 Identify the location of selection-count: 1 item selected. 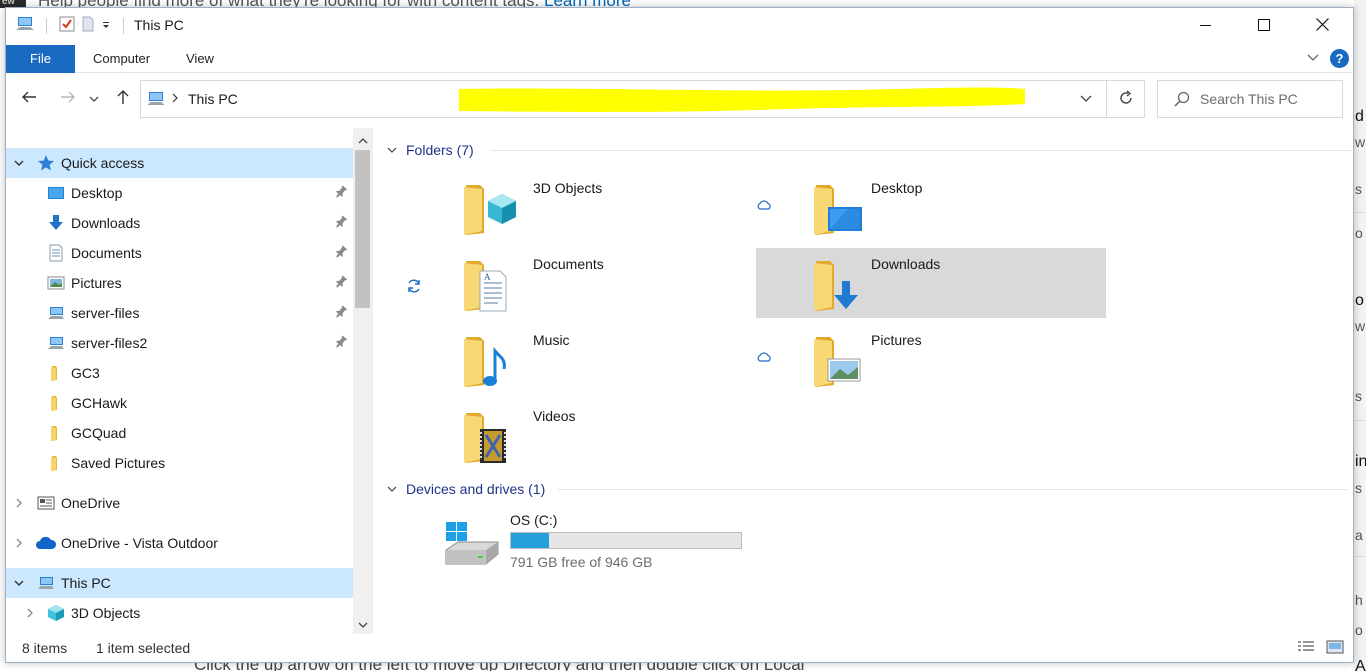
(143, 648).